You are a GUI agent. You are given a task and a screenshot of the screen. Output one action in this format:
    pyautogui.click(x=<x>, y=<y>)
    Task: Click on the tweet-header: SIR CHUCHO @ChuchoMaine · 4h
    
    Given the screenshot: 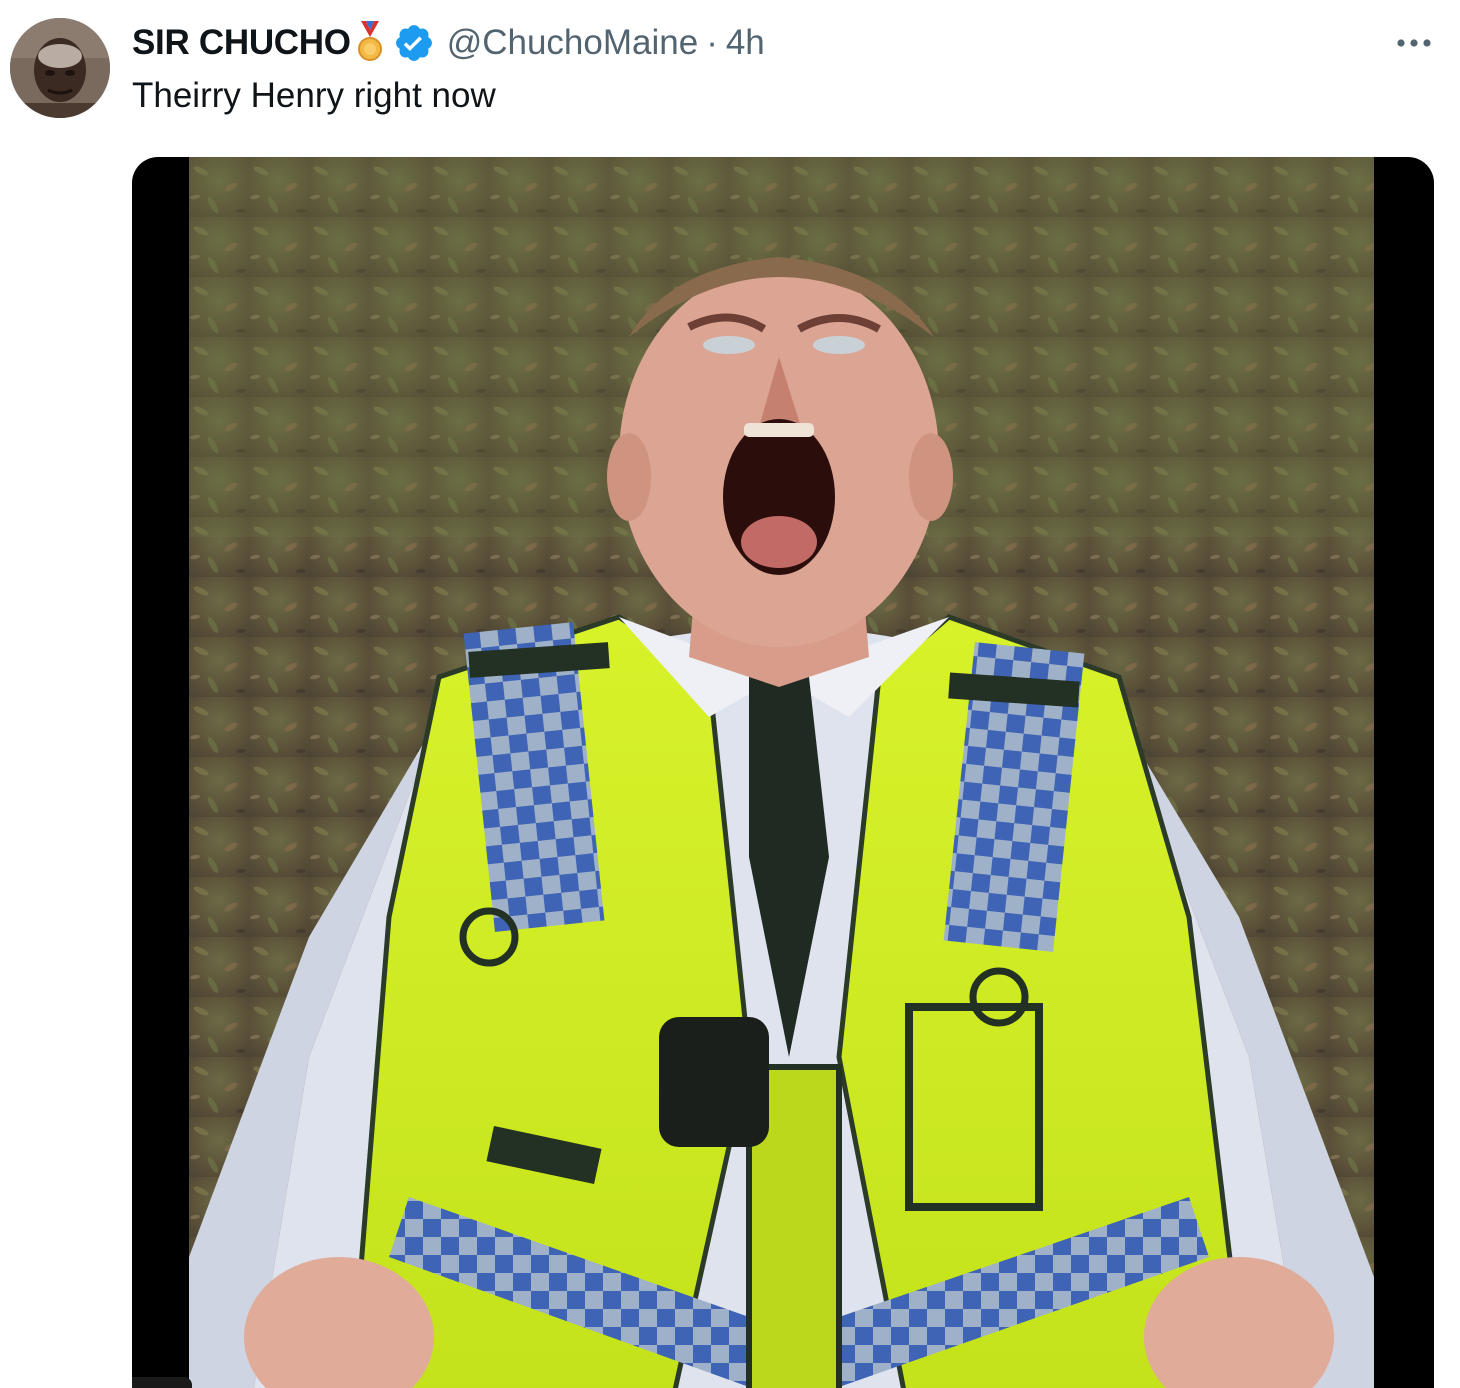 What is the action you would take?
    pyautogui.click(x=448, y=43)
    